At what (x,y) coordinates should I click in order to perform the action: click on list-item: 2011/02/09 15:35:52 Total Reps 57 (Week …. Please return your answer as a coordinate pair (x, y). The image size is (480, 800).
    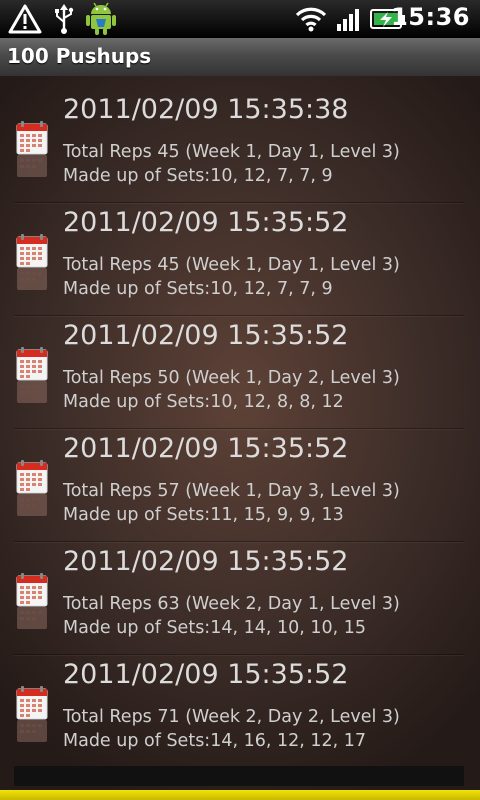
    Looking at the image, I should click on (239, 485).